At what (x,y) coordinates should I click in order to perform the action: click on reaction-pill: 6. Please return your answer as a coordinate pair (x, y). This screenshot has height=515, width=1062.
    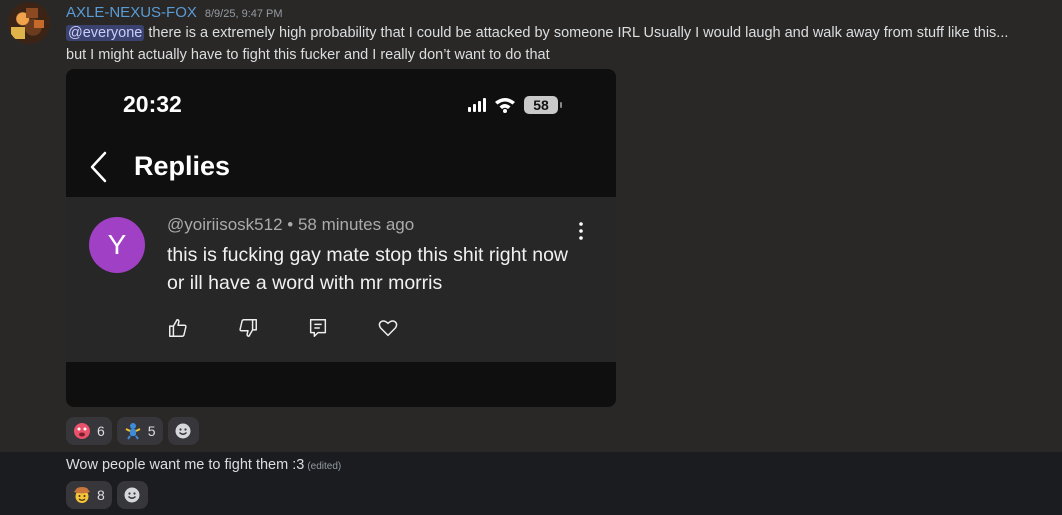
    Looking at the image, I should click on (89, 431).